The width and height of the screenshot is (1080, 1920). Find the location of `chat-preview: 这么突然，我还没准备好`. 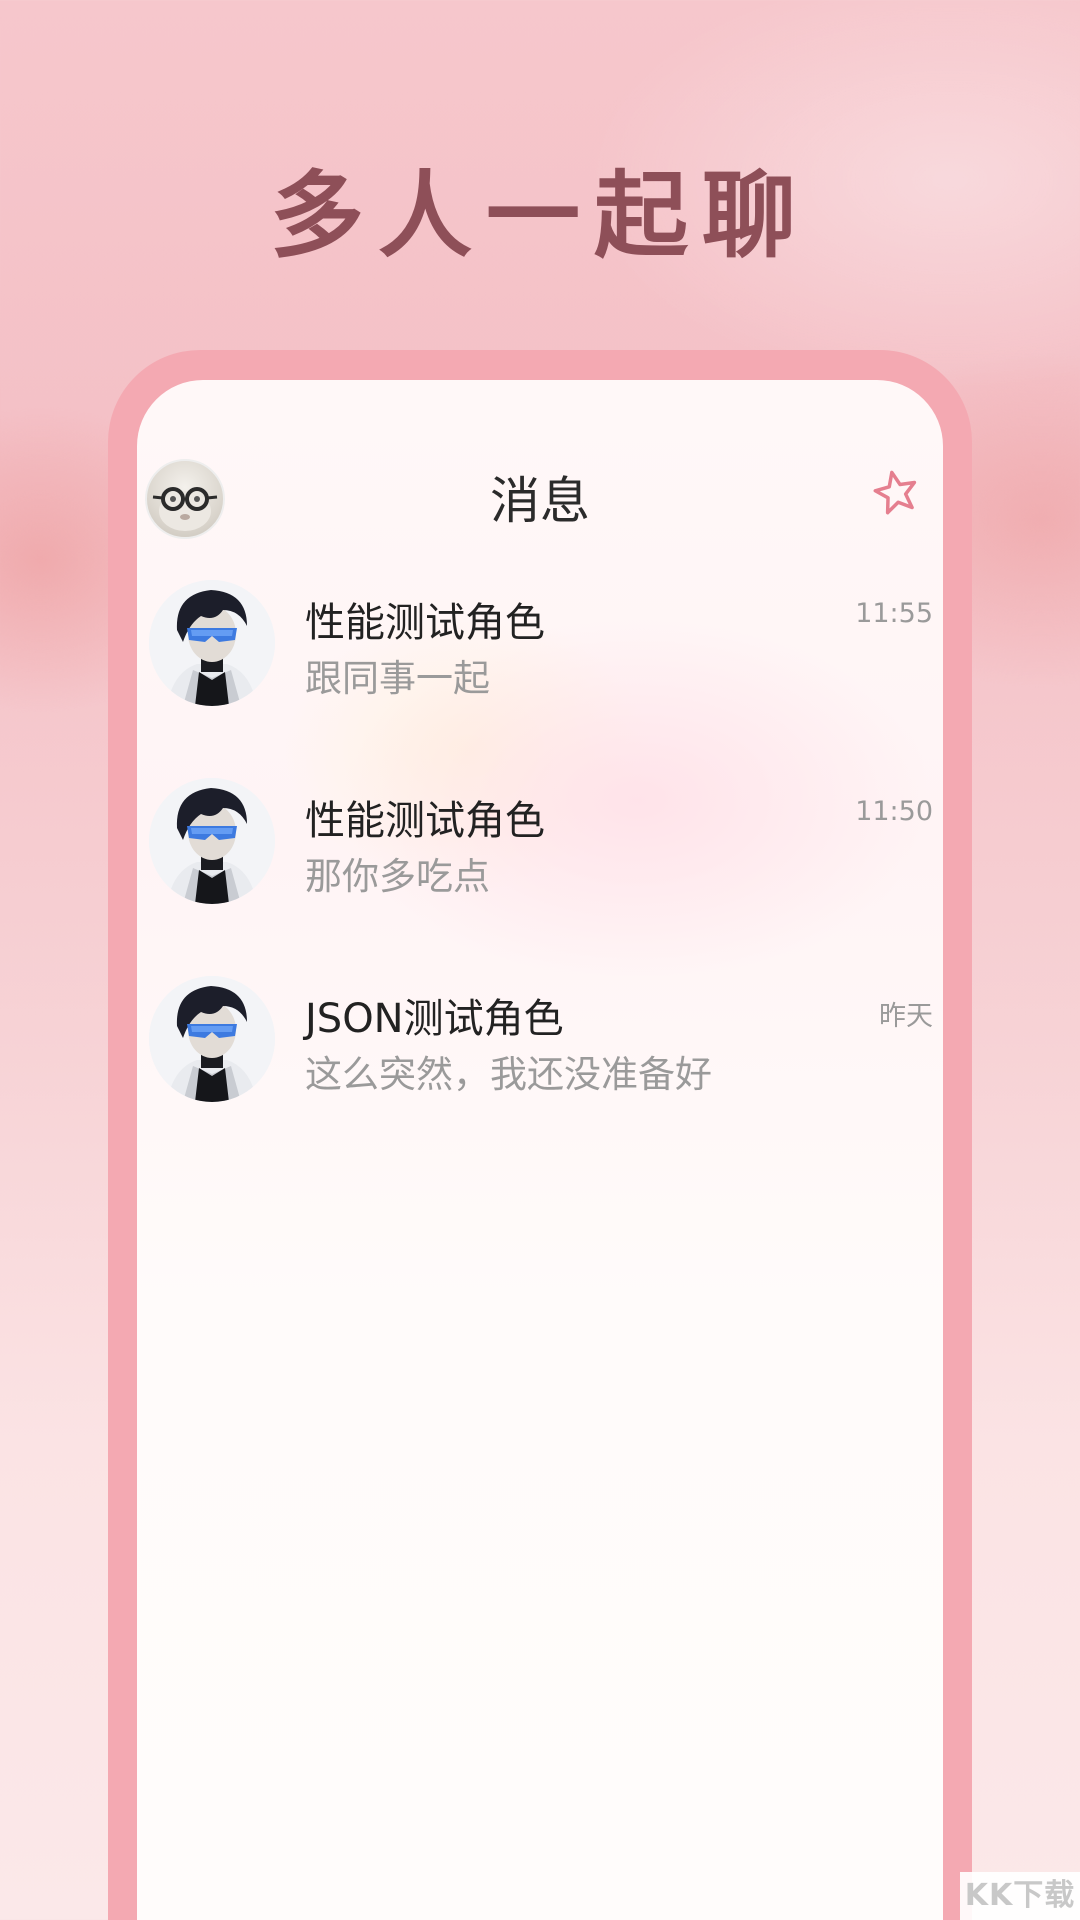

chat-preview: 这么突然，我还没准备好 is located at coordinates (508, 1074).